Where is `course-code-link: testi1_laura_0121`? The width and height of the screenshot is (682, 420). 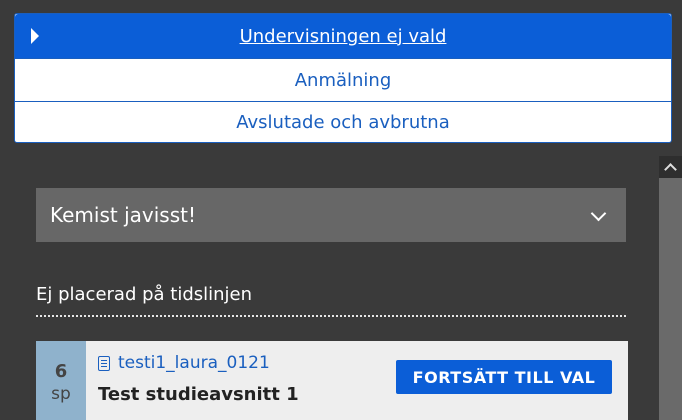
course-code-link: testi1_laura_0121 is located at coordinates (184, 363).